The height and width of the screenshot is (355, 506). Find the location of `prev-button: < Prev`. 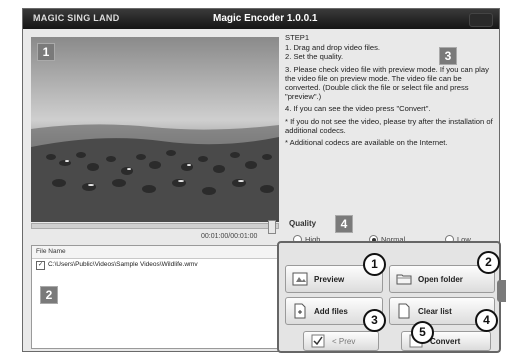

prev-button: < Prev is located at coordinates (341, 341).